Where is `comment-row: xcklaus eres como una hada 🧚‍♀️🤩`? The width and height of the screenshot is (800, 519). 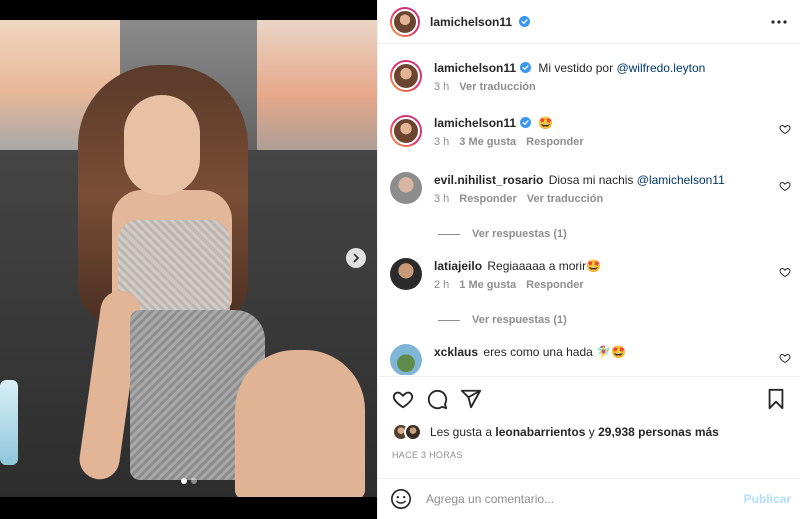 comment-row: xcklaus eres como una hada 🧚‍♀️🤩 is located at coordinates (592, 359).